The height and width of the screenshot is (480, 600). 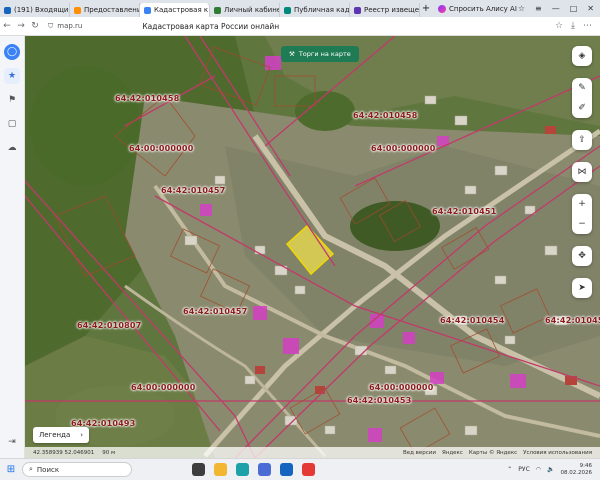 I want to click on search-icon: ⌕, so click(x=31, y=469).